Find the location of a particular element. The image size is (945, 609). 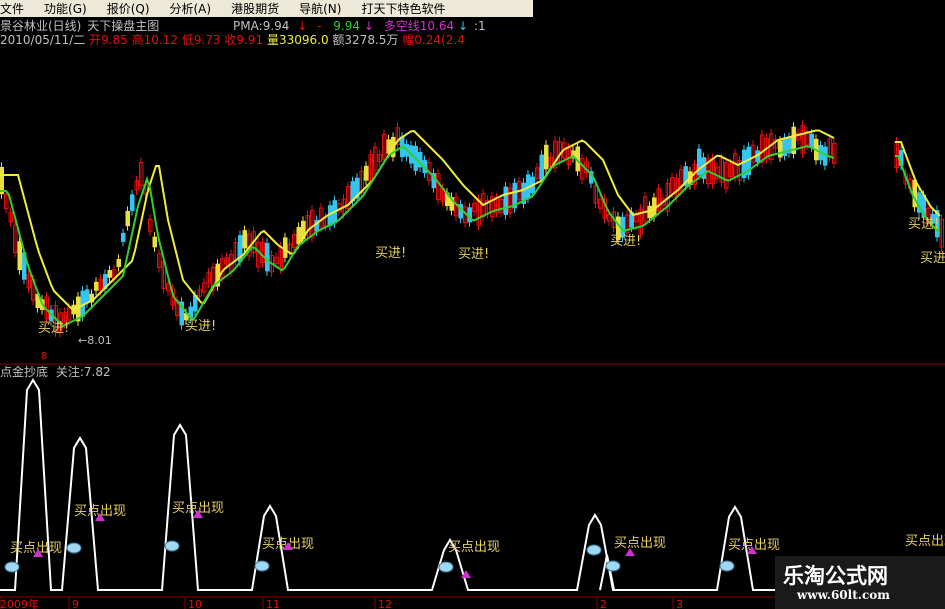

chart-template-name: 天下操盘主图 is located at coordinates (123, 26).